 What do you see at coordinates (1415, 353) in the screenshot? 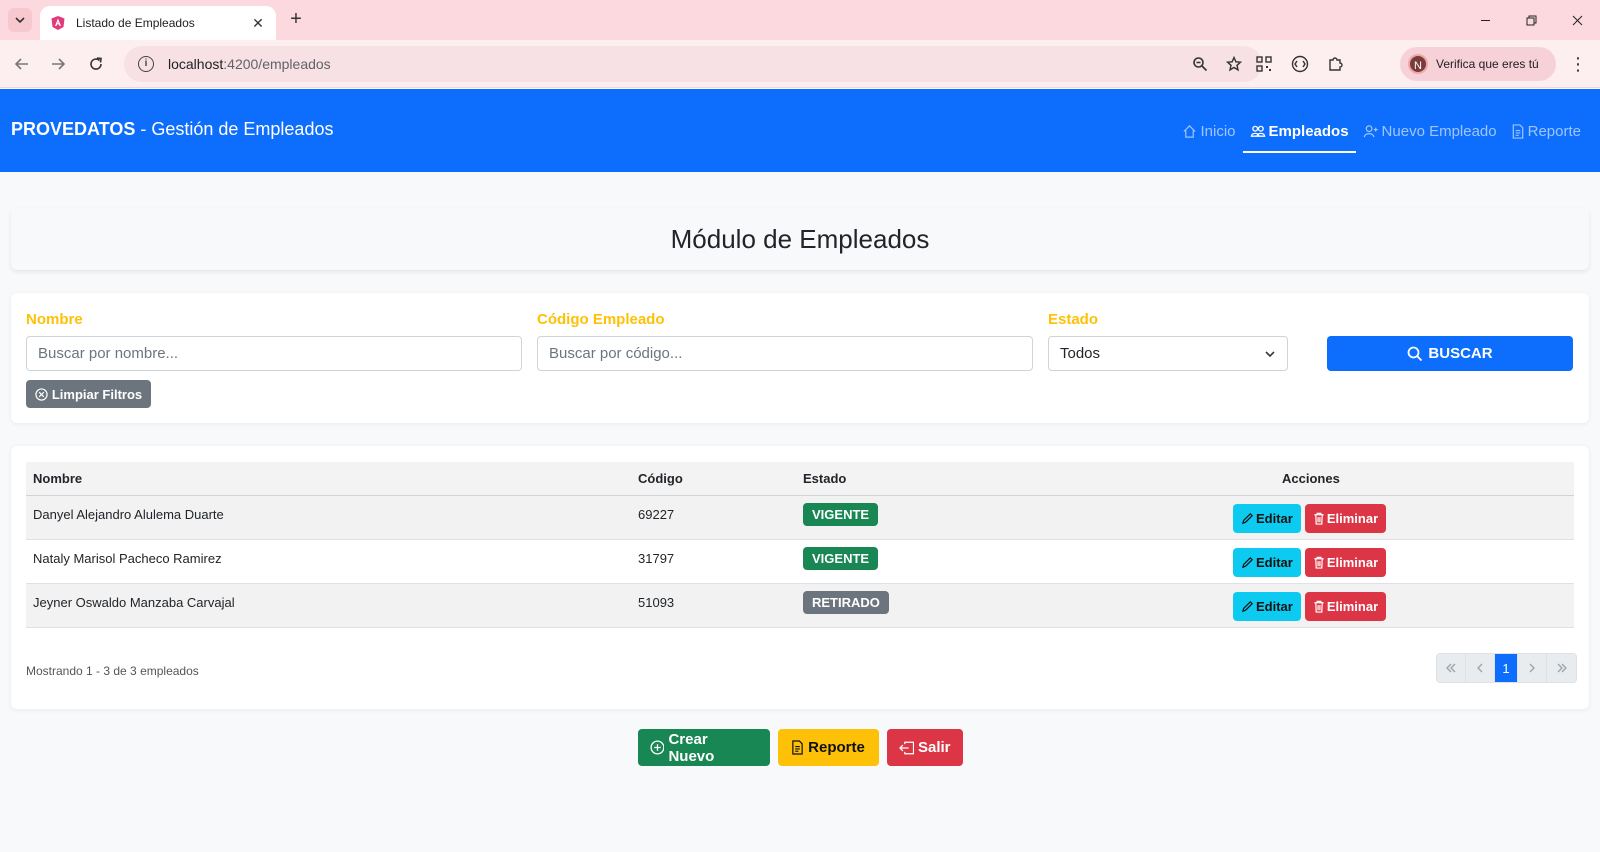
I see `search-icon` at bounding box center [1415, 353].